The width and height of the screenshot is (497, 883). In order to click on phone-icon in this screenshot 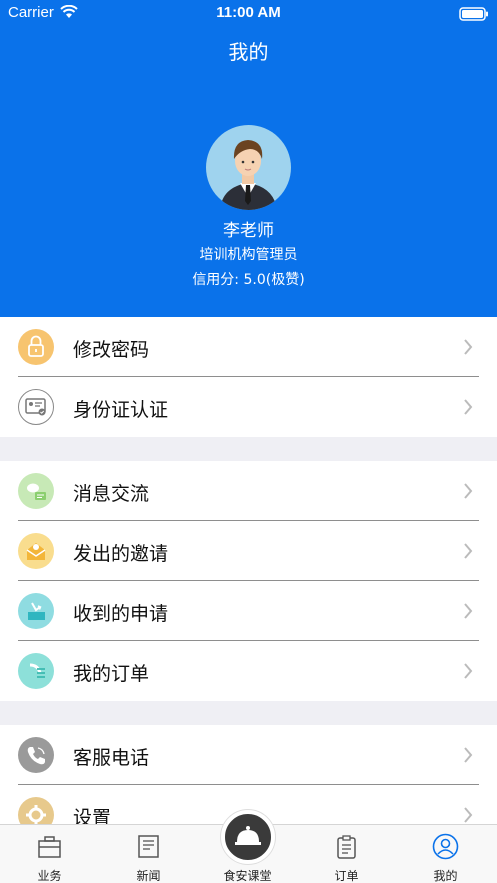, I will do `click(36, 755)`.